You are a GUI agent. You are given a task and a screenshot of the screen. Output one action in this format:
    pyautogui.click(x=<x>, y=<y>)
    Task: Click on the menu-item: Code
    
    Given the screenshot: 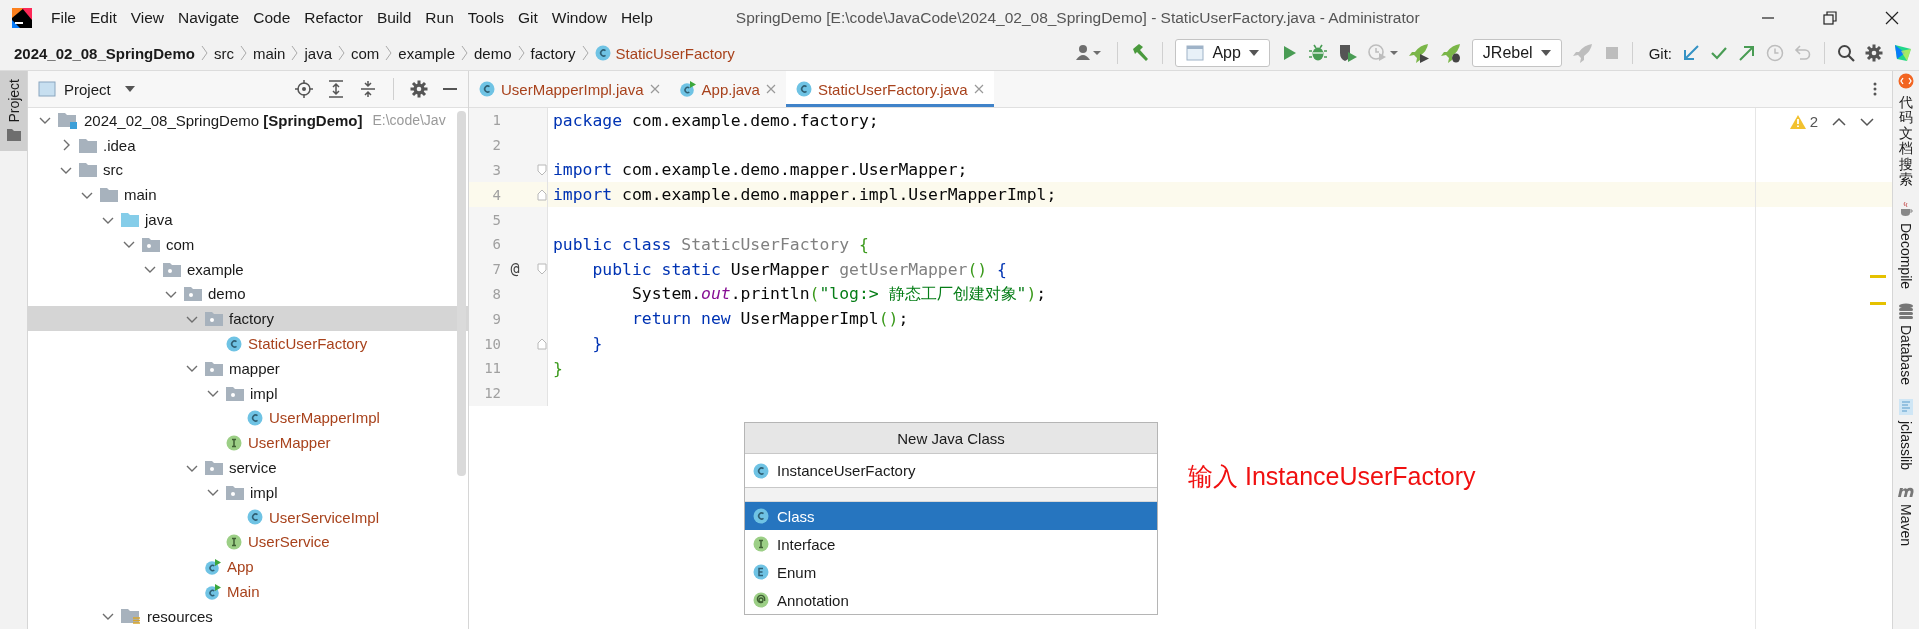 What is the action you would take?
    pyautogui.click(x=272, y=18)
    